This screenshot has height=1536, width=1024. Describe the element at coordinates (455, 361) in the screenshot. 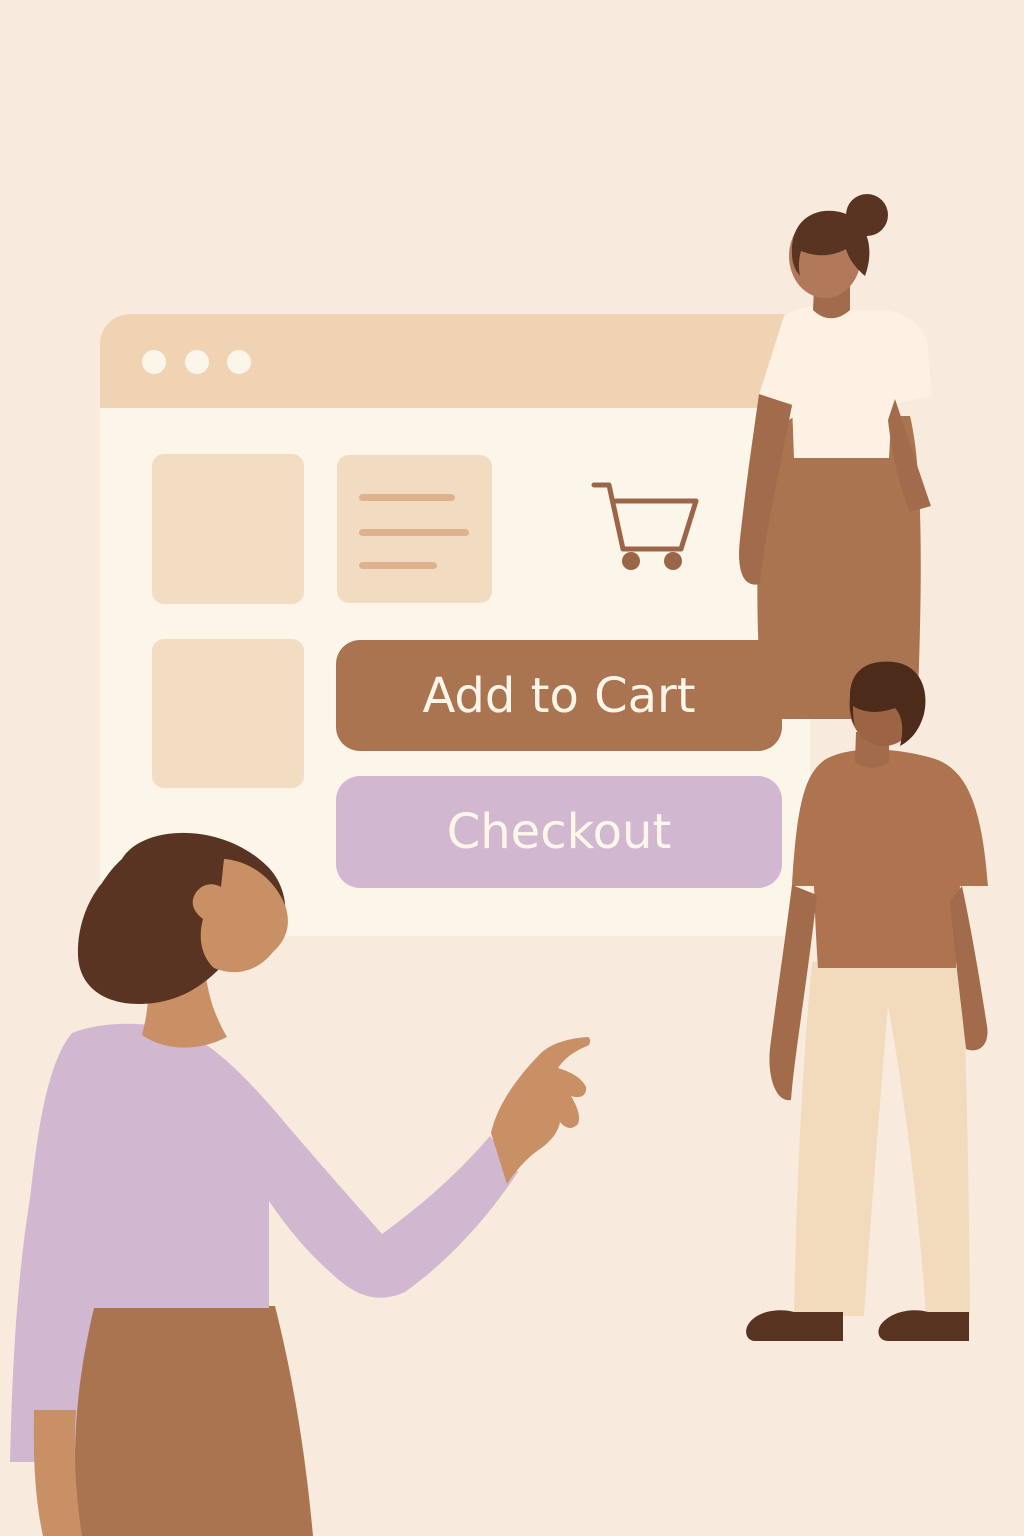

I see `browser-title-bar` at that location.